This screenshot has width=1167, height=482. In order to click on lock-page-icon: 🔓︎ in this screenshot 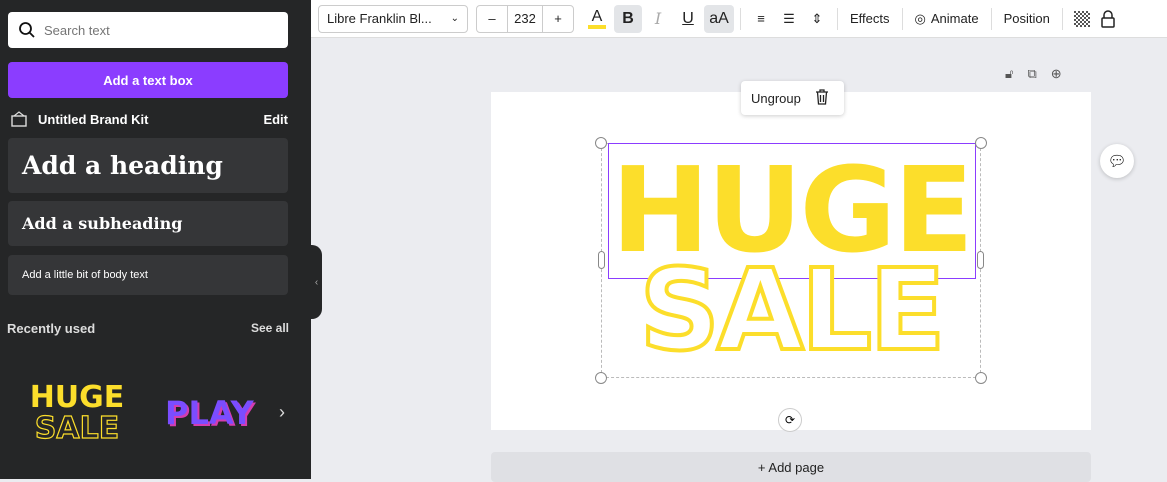, I will do `click(1009, 74)`.